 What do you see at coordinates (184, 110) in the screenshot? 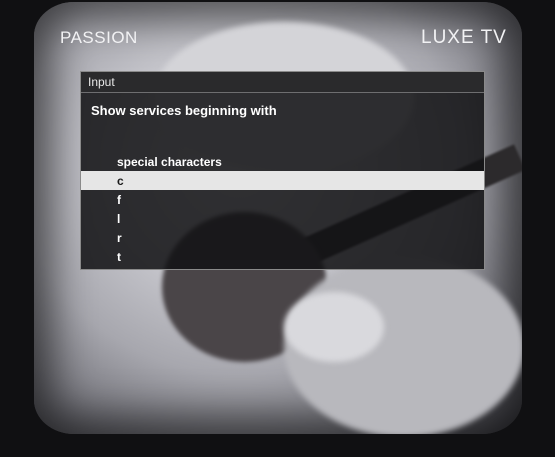
I see `dialog-prompt: Show services beginning with` at bounding box center [184, 110].